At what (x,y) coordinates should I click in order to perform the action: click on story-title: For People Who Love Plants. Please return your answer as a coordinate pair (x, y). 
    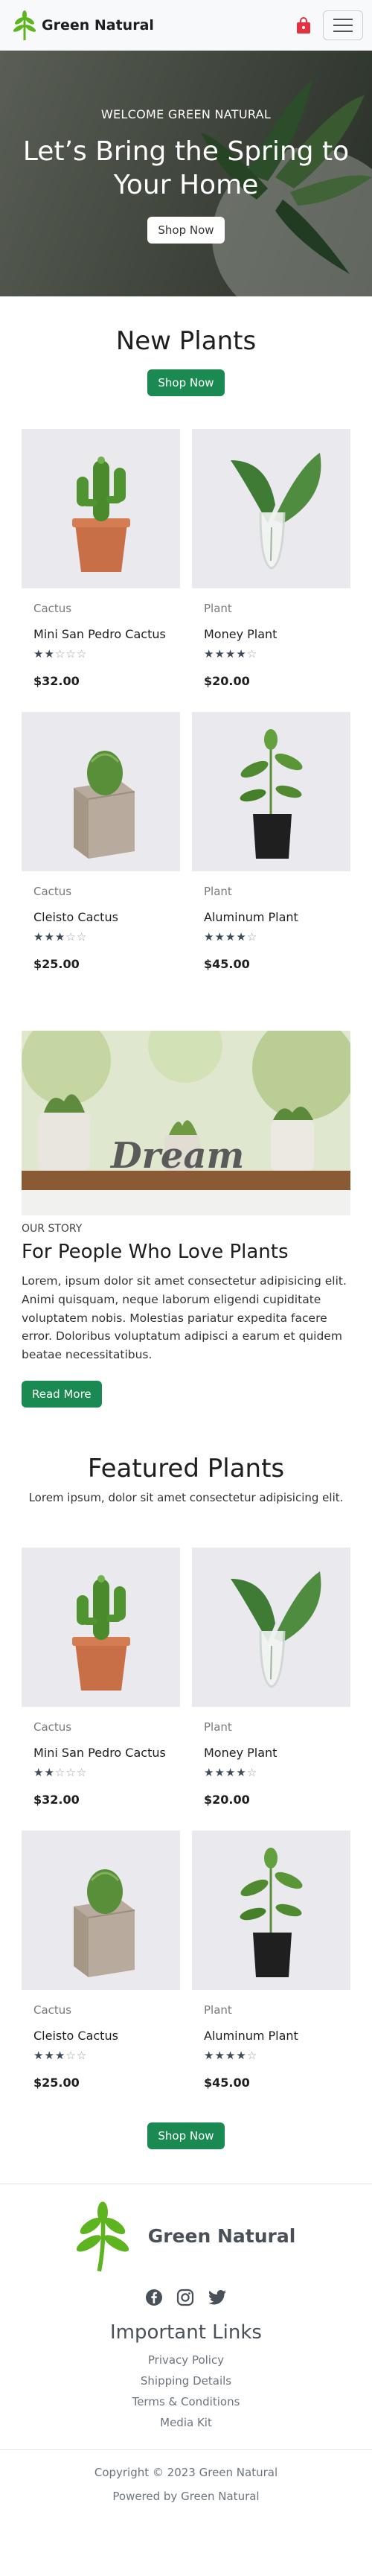
    Looking at the image, I should click on (155, 1252).